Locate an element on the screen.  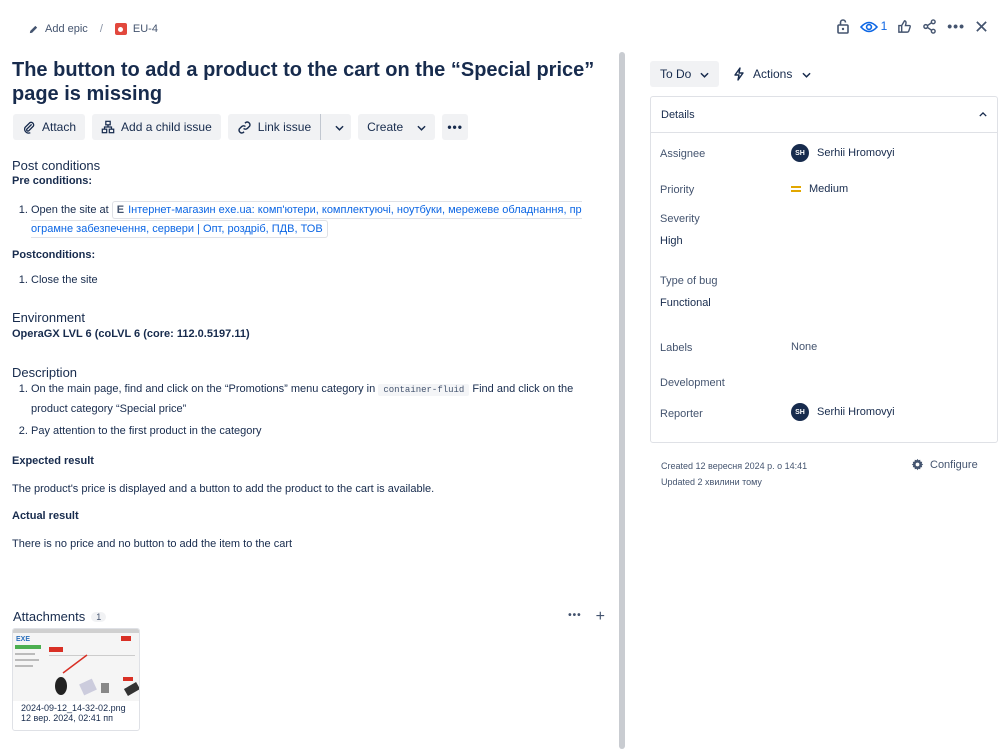
content-scrollbar is located at coordinates (622, 400).